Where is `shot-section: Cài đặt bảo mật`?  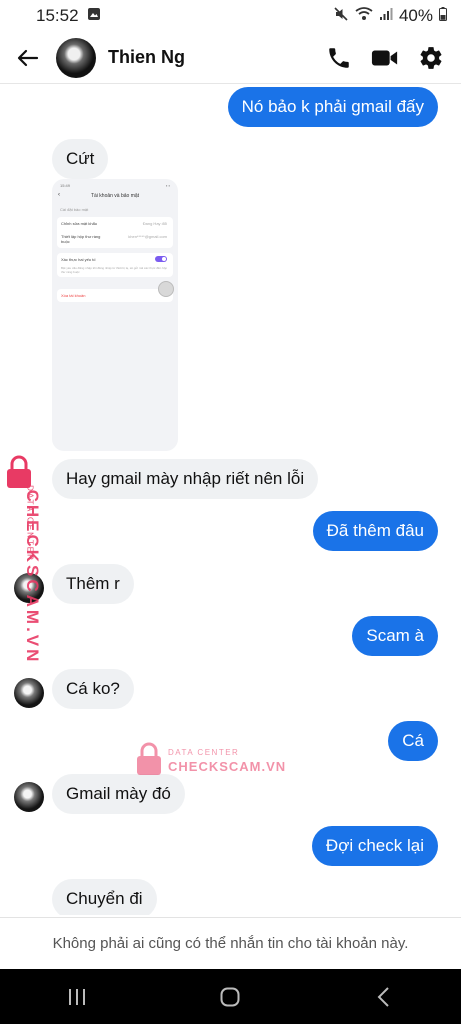
shot-section: Cài đặt bảo mật is located at coordinates (74, 209).